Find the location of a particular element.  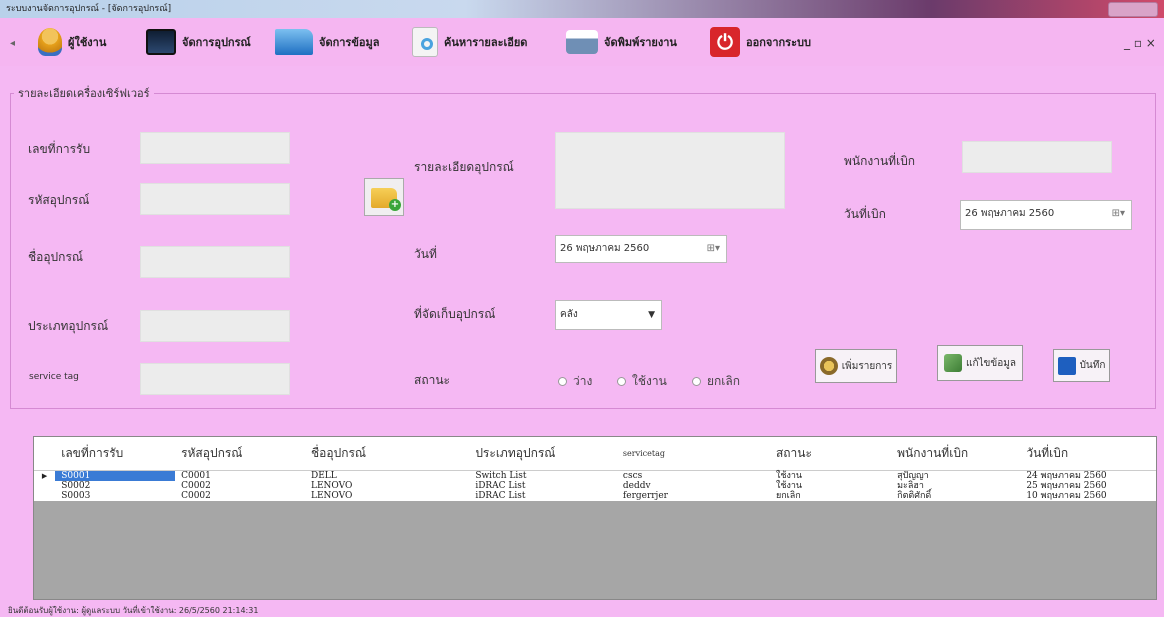

table-cell: สุปัญญา is located at coordinates (955, 476).